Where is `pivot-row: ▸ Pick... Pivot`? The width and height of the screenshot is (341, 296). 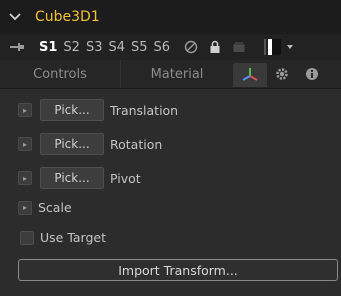 pivot-row: ▸ Pick... Pivot is located at coordinates (70, 178).